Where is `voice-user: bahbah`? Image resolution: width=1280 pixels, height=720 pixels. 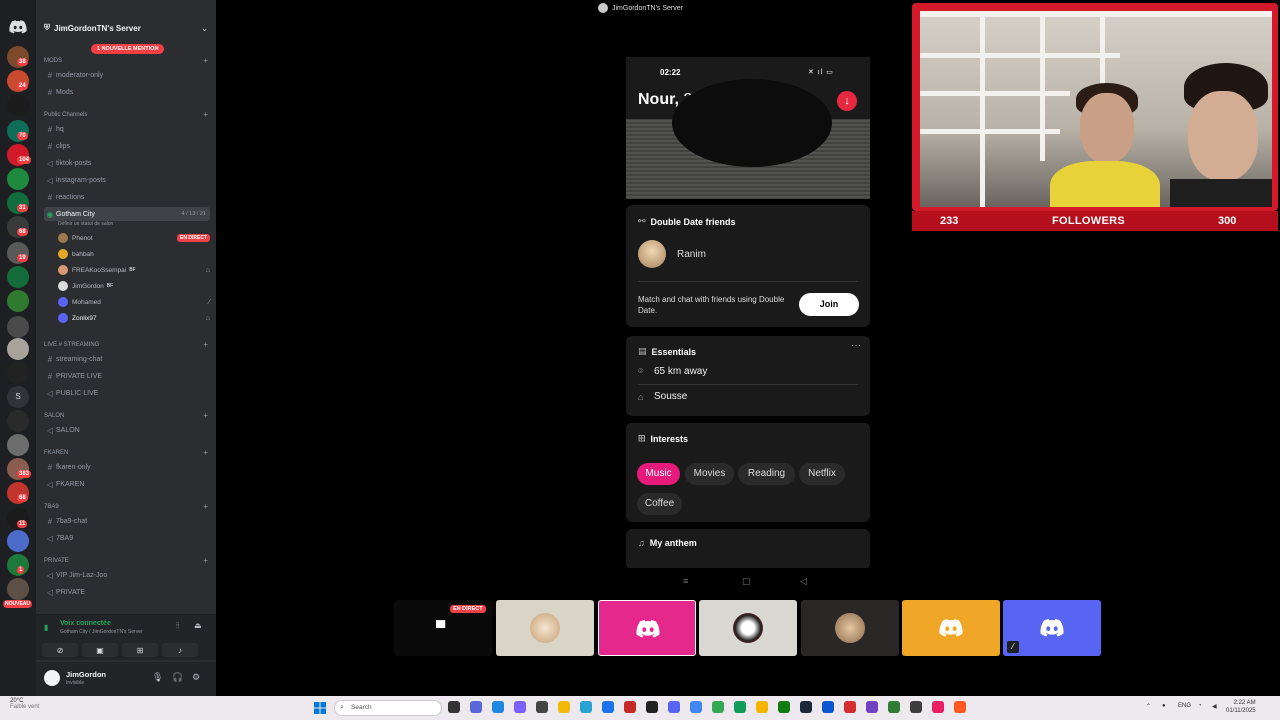
voice-user: bahbah is located at coordinates (134, 254).